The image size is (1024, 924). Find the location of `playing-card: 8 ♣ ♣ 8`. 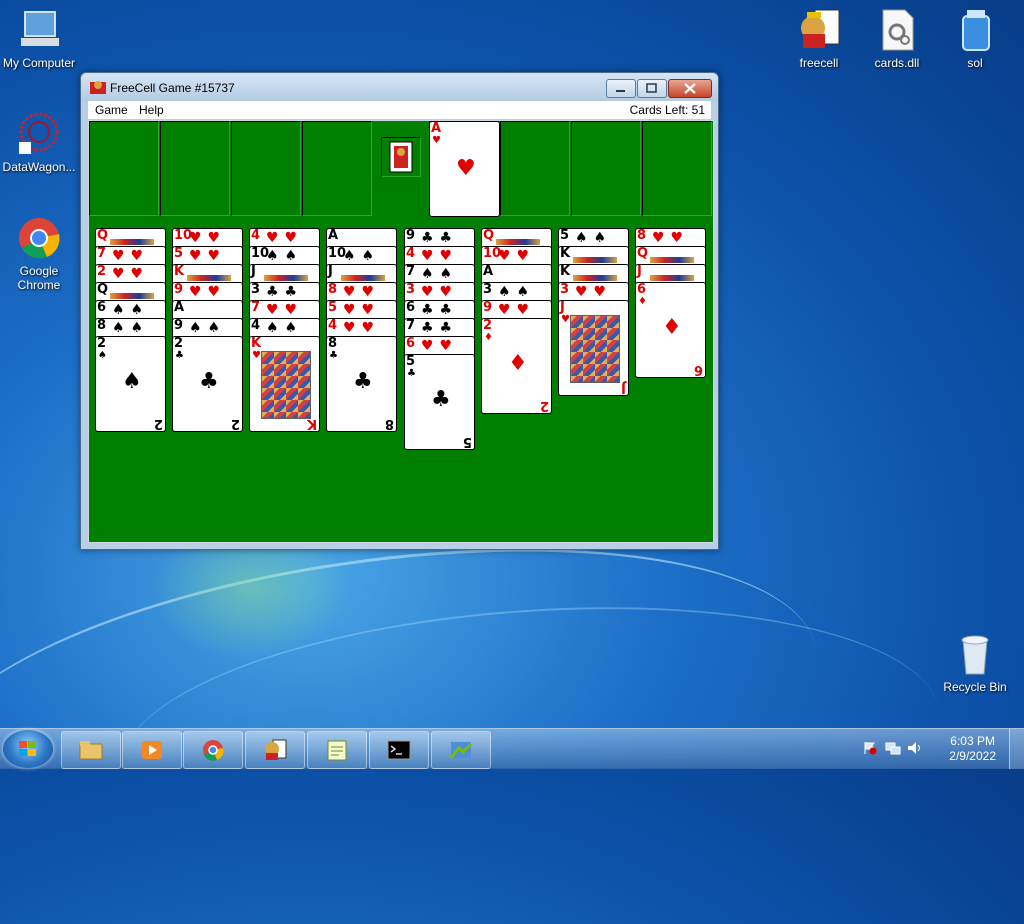

playing-card: 8 ♣ ♣ 8 is located at coordinates (361, 384).